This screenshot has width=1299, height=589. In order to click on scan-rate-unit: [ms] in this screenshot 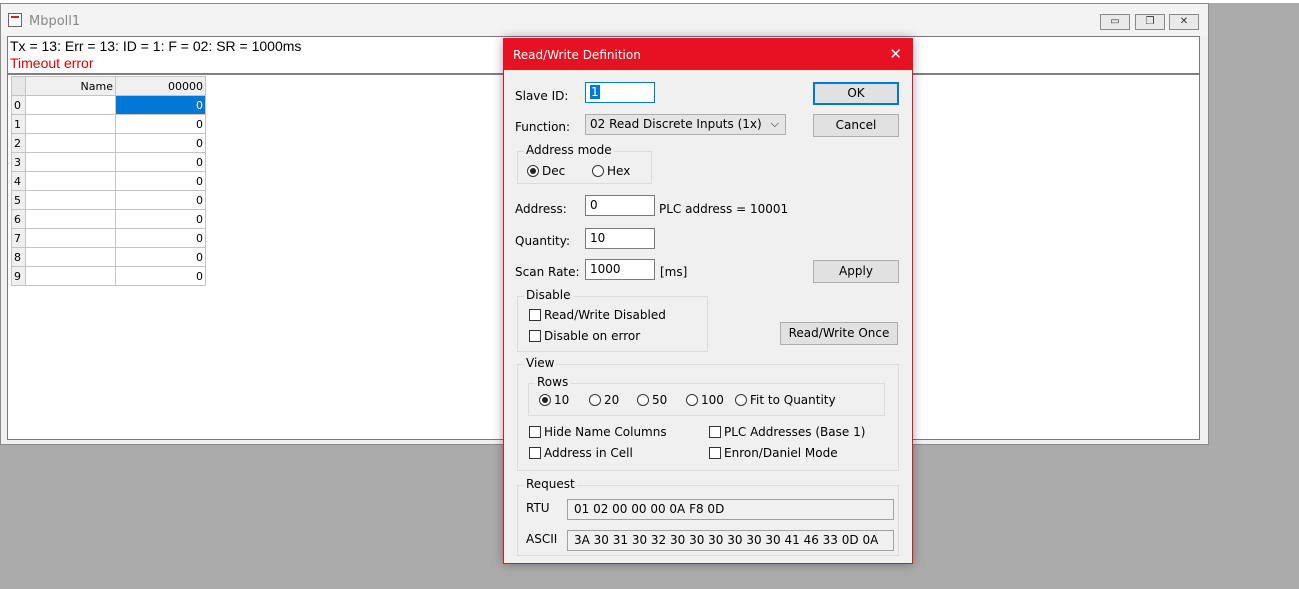, I will do `click(674, 272)`.